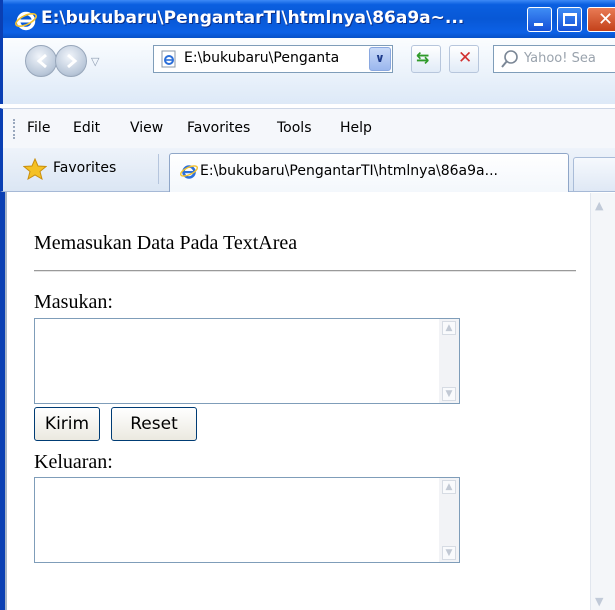 This screenshot has height=610, width=615. What do you see at coordinates (158, 169) in the screenshot?
I see `tab-separator` at bounding box center [158, 169].